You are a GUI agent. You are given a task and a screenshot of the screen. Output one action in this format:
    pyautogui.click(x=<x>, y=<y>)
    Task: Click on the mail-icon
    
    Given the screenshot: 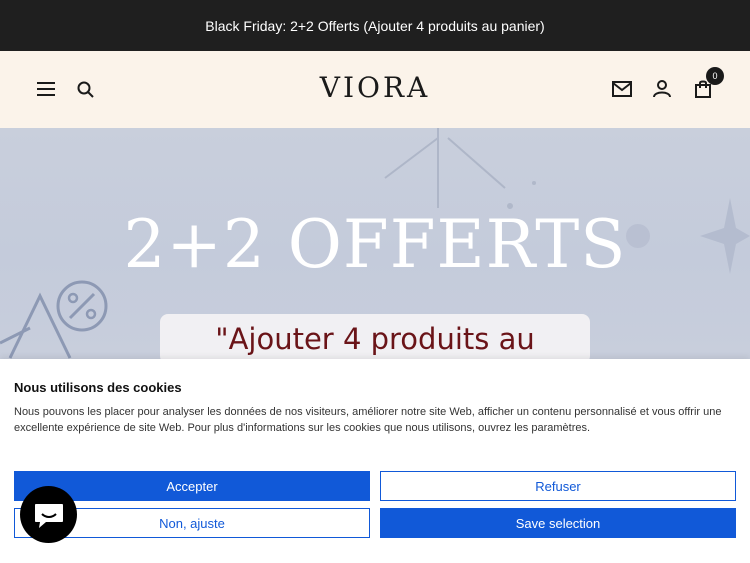 What is the action you would take?
    pyautogui.click(x=622, y=89)
    